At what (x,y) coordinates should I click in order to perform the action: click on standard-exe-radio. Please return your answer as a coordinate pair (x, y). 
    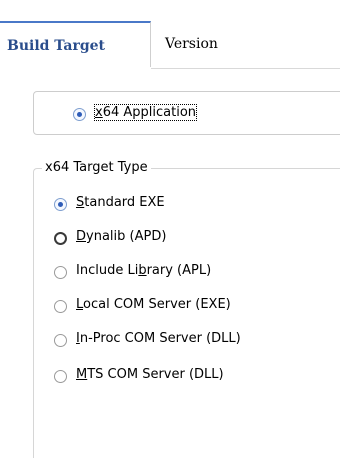
    Looking at the image, I should click on (60, 204).